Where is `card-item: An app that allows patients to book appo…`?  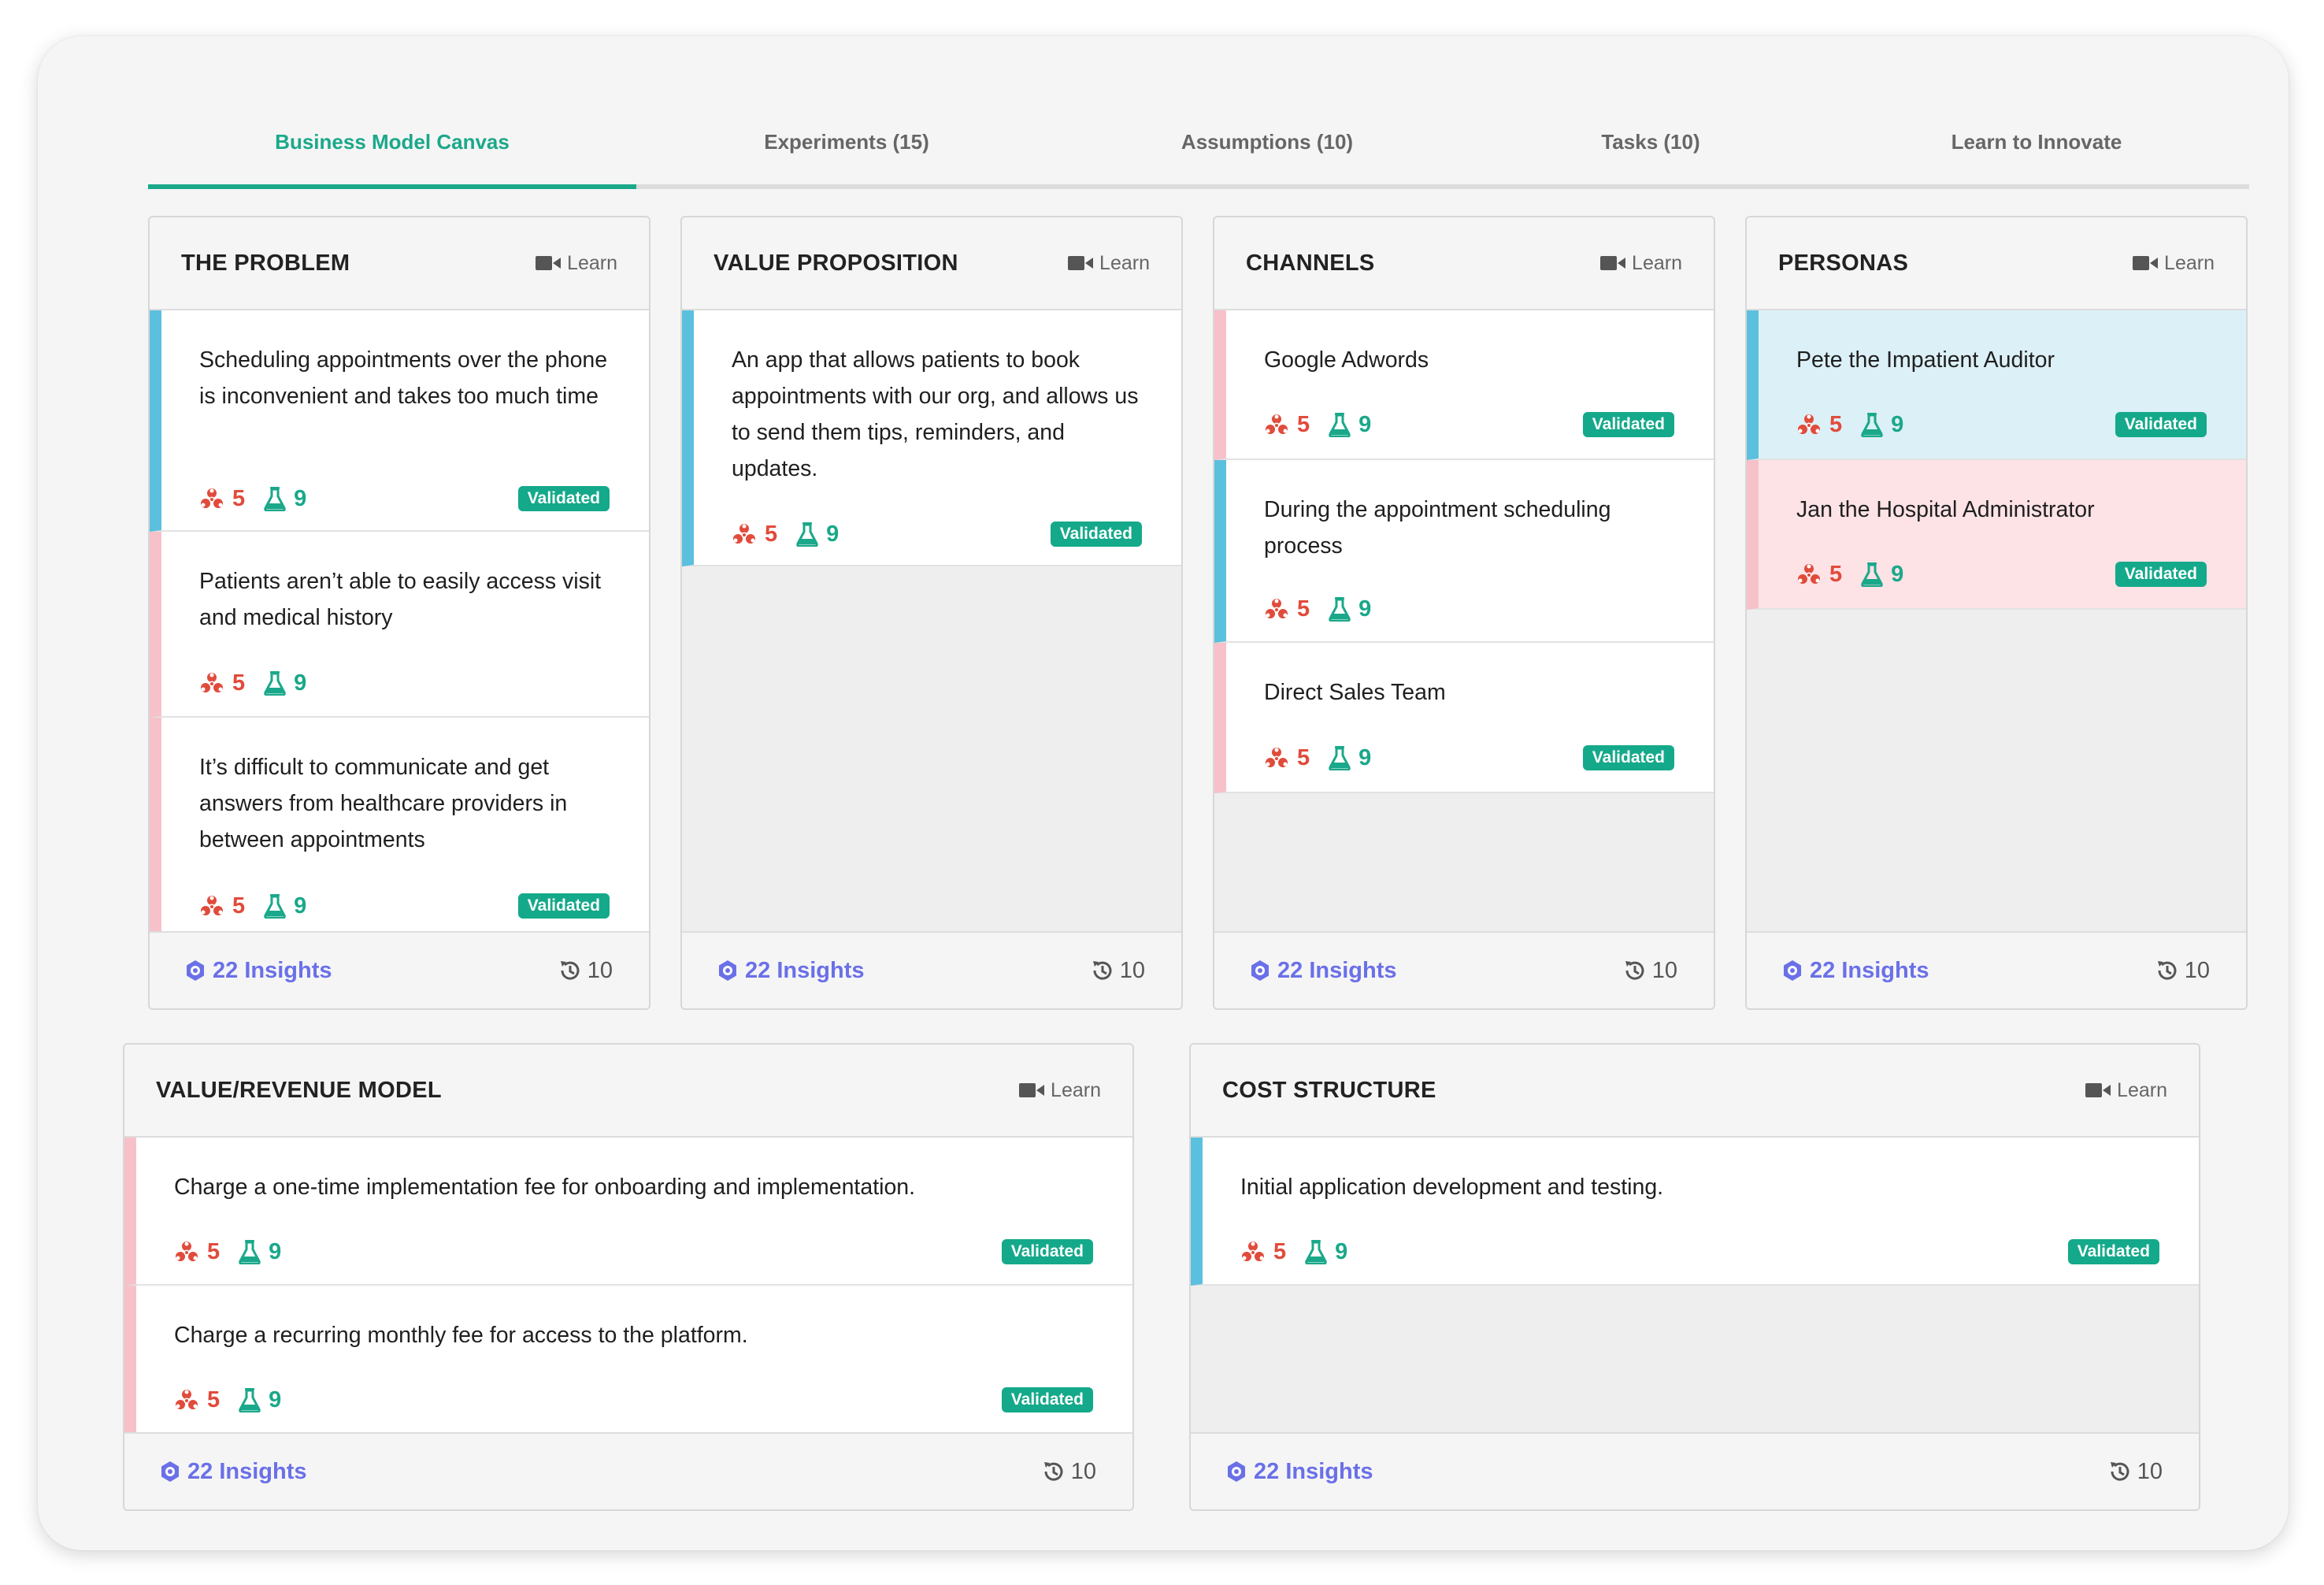
card-item: An app that allows patients to book appo… is located at coordinates (931, 438).